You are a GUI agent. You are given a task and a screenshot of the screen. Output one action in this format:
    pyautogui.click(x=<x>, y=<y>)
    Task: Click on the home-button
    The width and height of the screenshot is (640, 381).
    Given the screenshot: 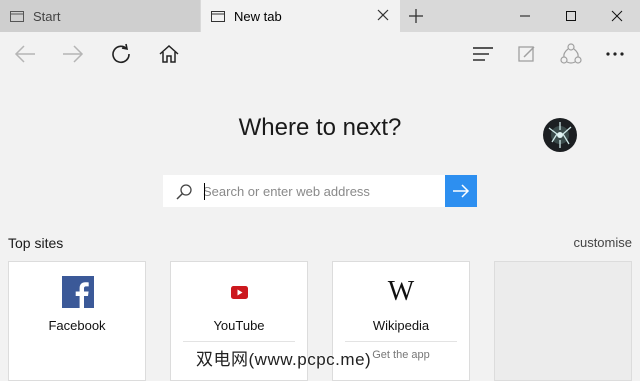 What is the action you would take?
    pyautogui.click(x=169, y=54)
    